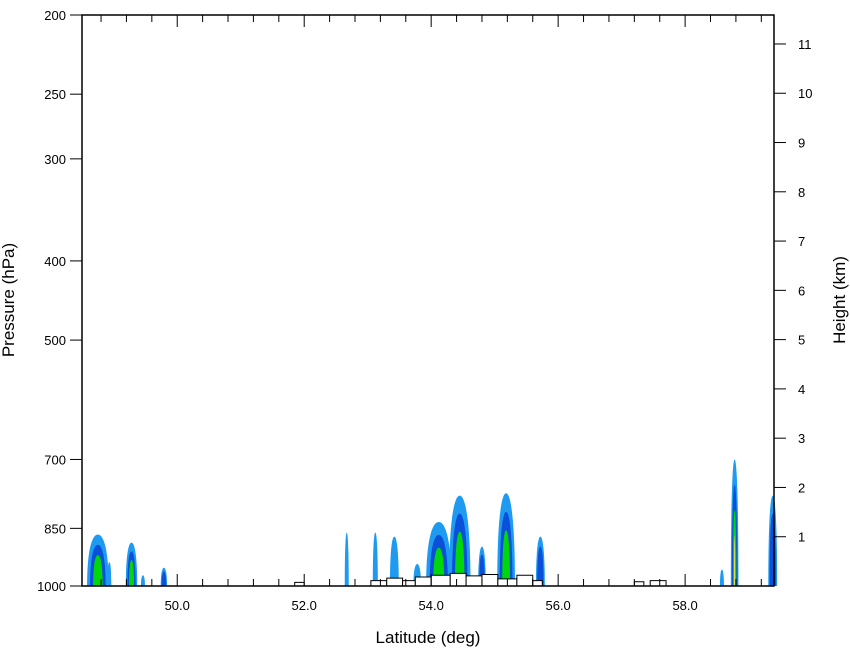 This screenshot has width=850, height=650. What do you see at coordinates (51, 586) in the screenshot?
I see `y-tick-label: 1000` at bounding box center [51, 586].